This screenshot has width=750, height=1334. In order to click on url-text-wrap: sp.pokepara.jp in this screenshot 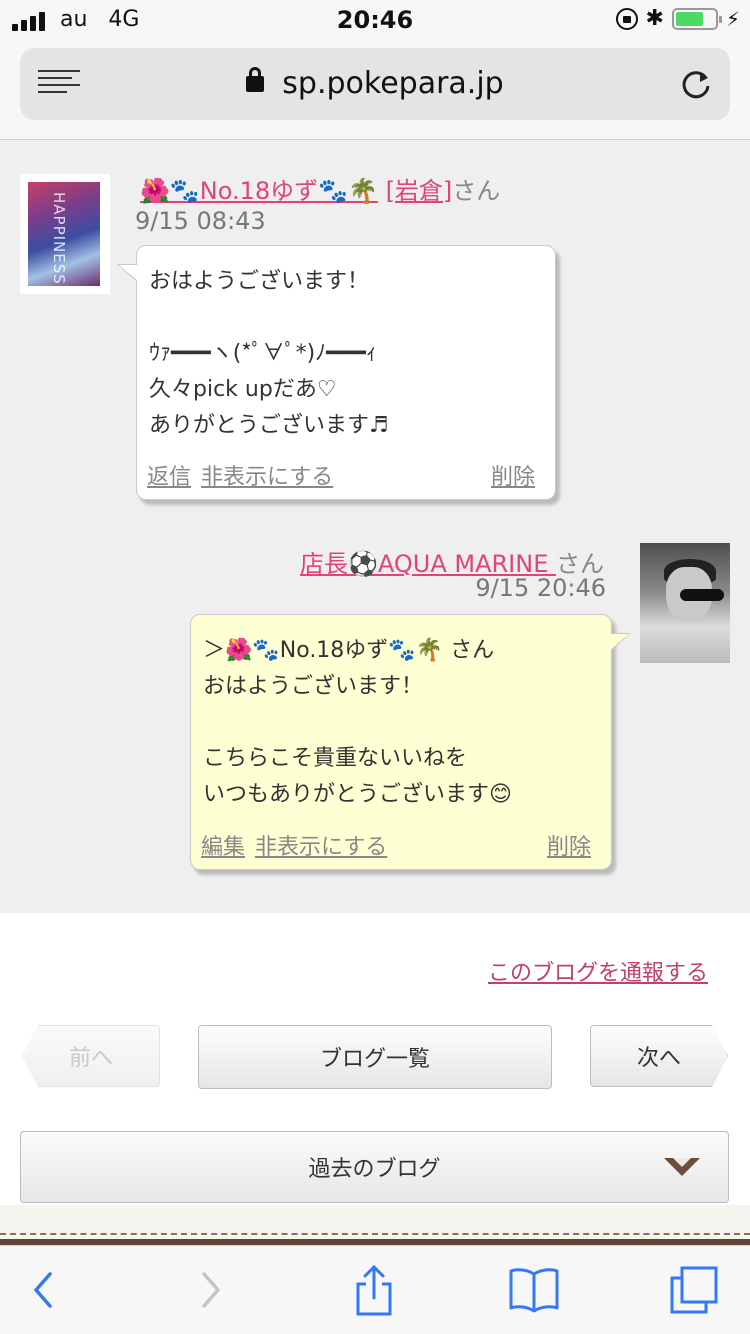, I will do `click(375, 83)`.